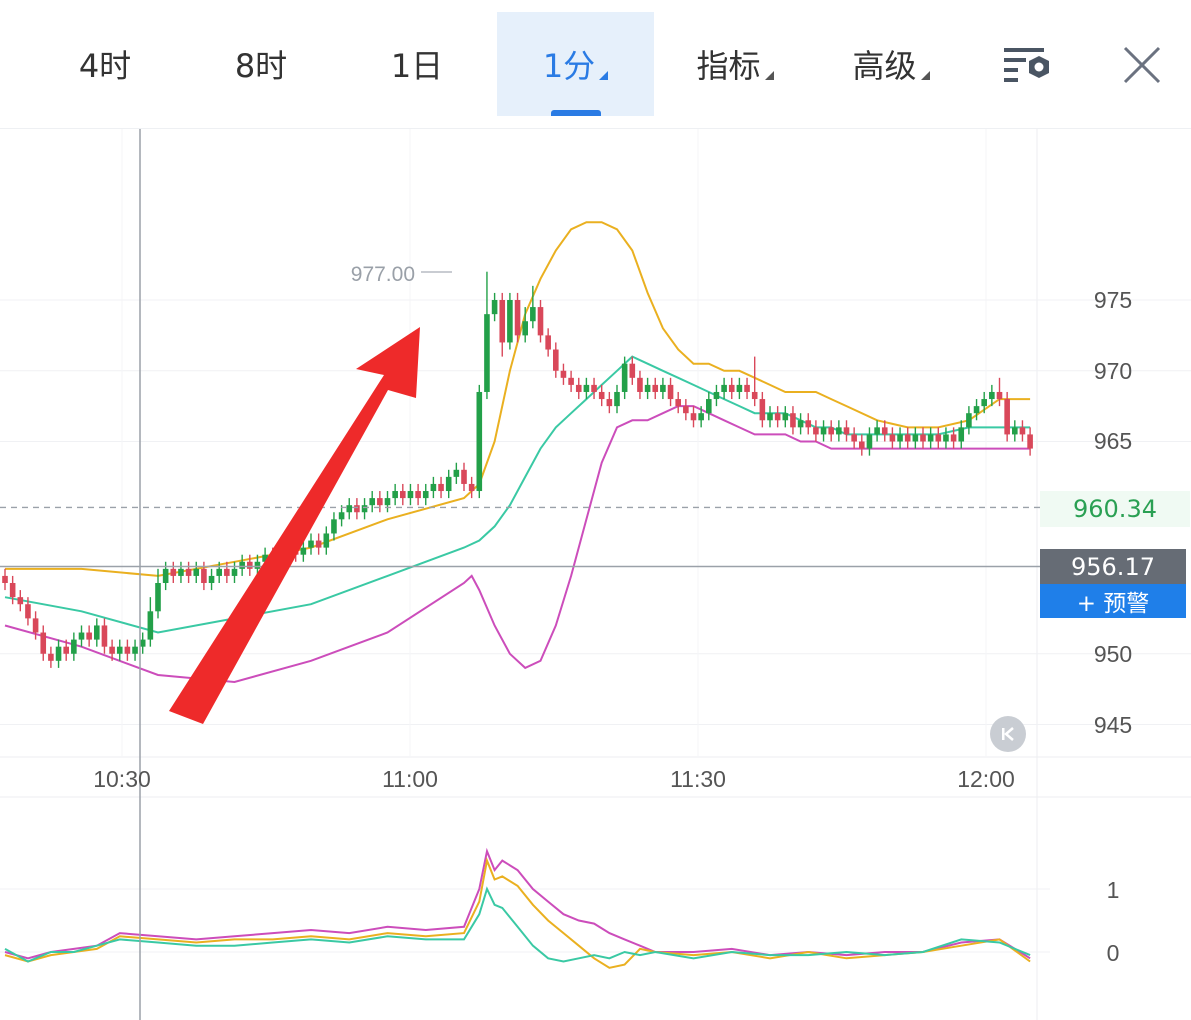 The height and width of the screenshot is (1020, 1191). Describe the element at coordinates (1029, 65) in the screenshot. I see `chart-settings-button` at that location.